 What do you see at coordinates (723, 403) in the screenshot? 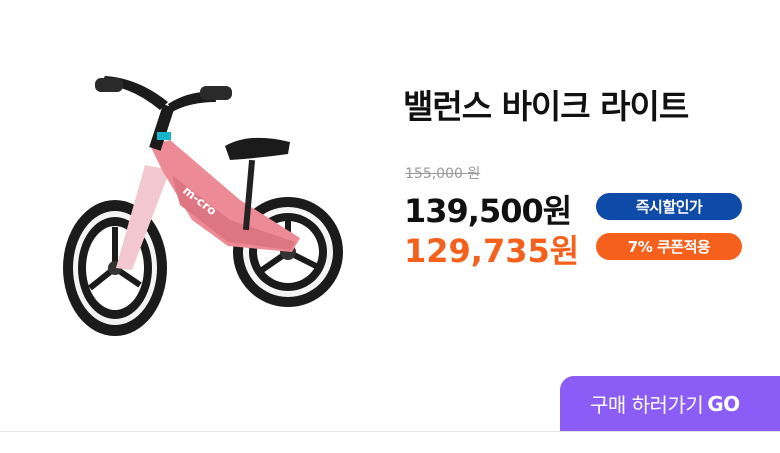
I see `go-label: GO` at bounding box center [723, 403].